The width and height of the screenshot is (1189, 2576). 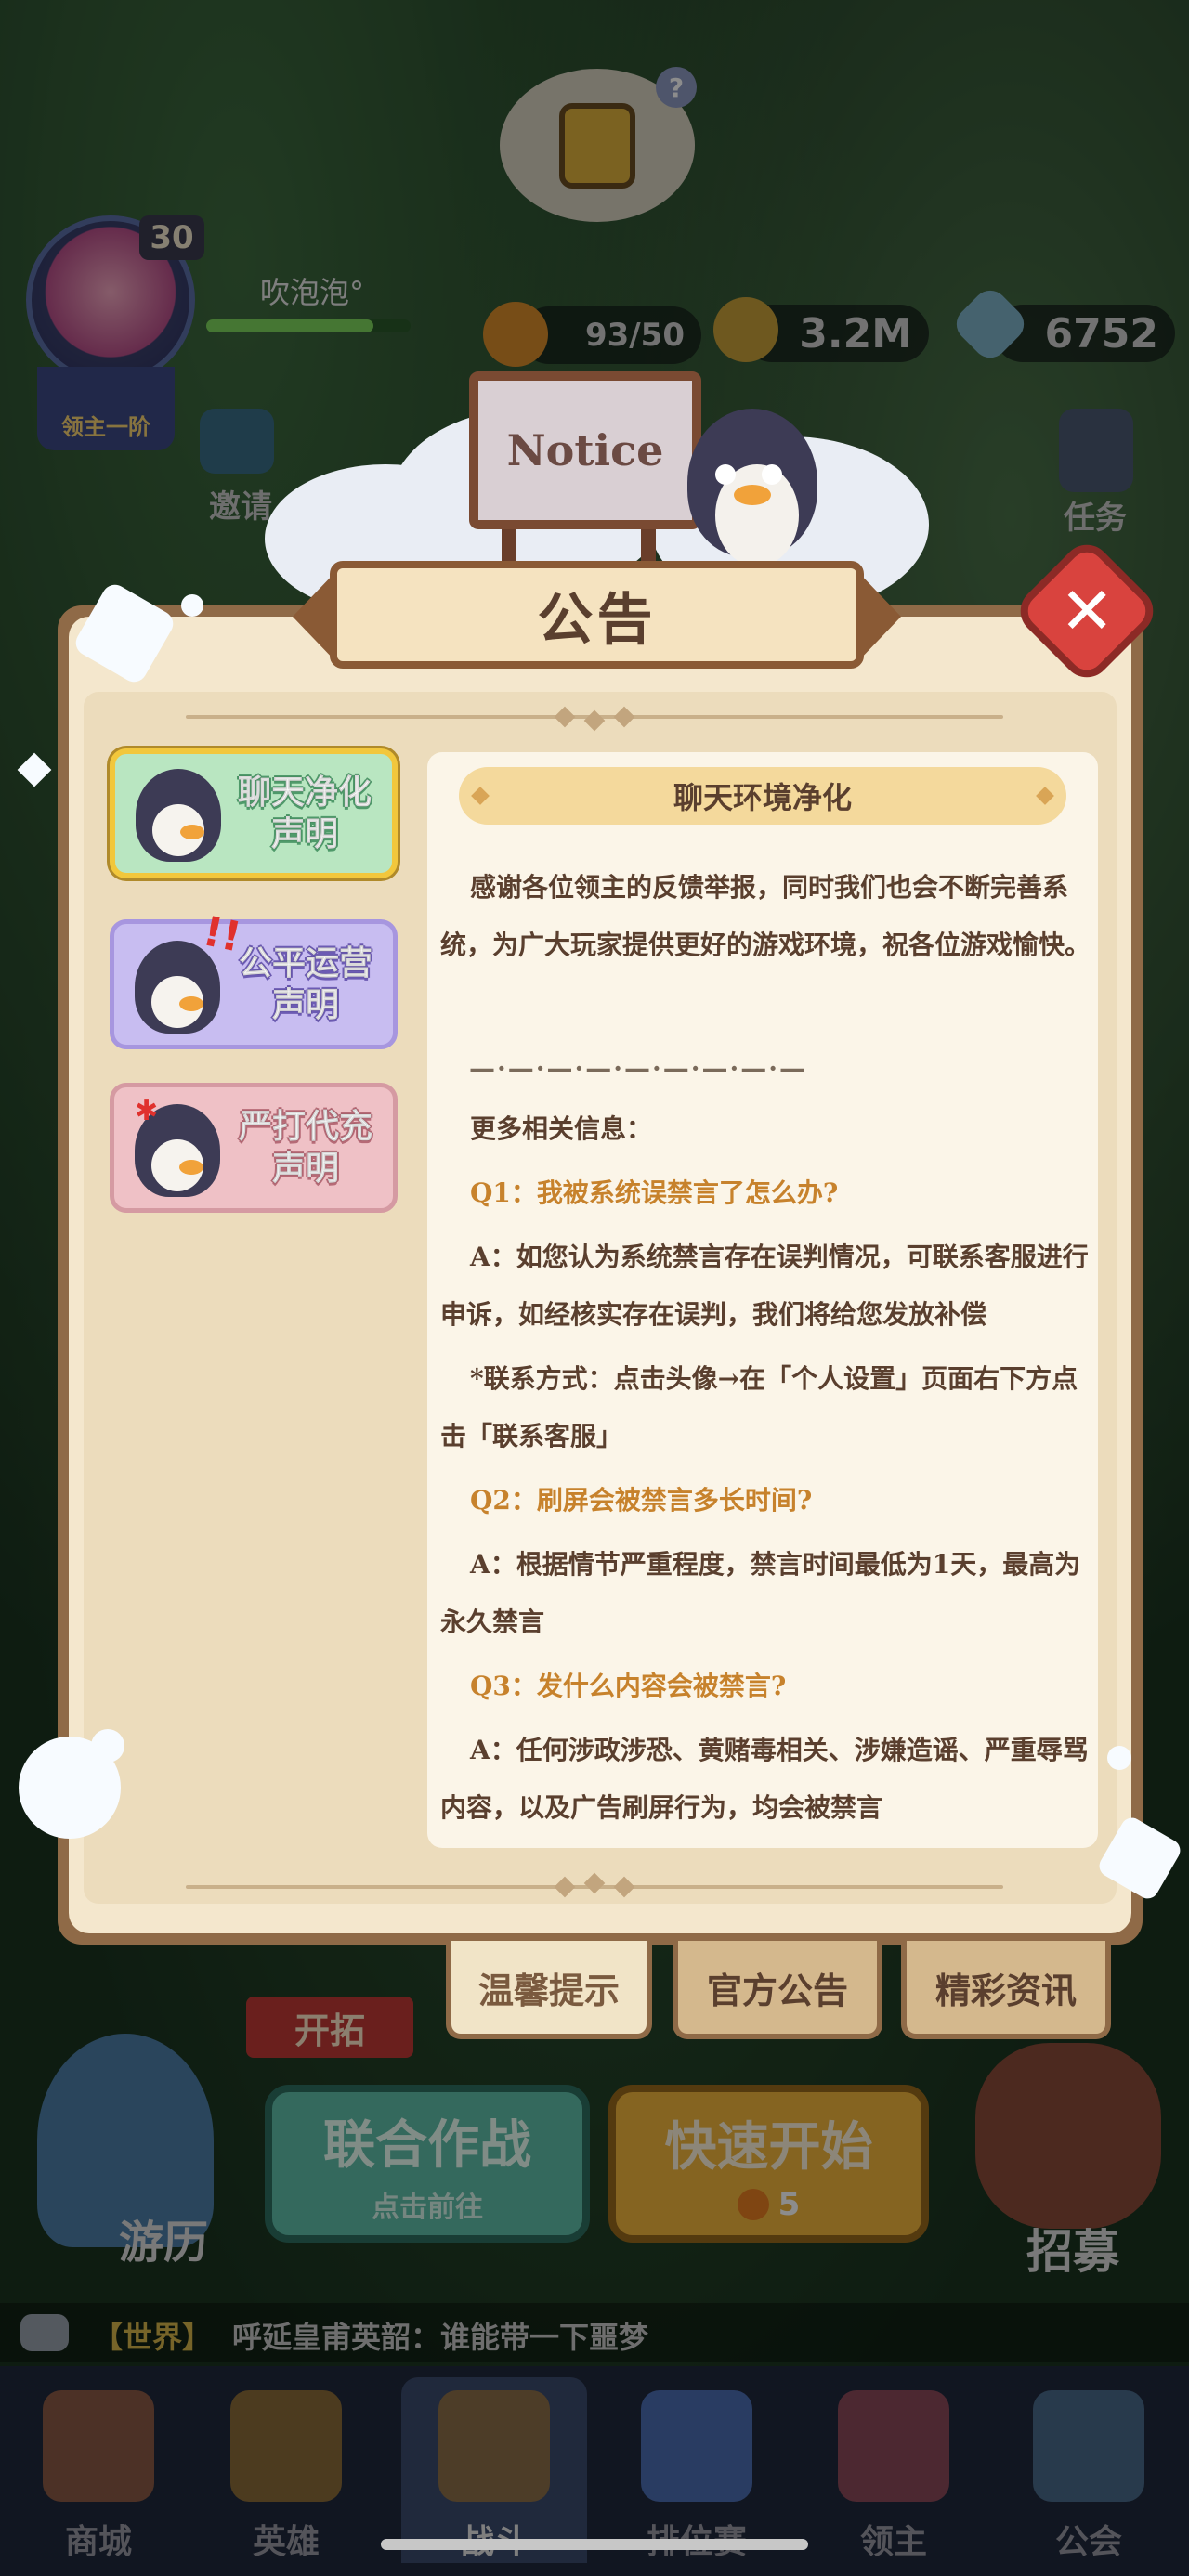 I want to click on category-label: 公平运营 声明, so click(x=305, y=984).